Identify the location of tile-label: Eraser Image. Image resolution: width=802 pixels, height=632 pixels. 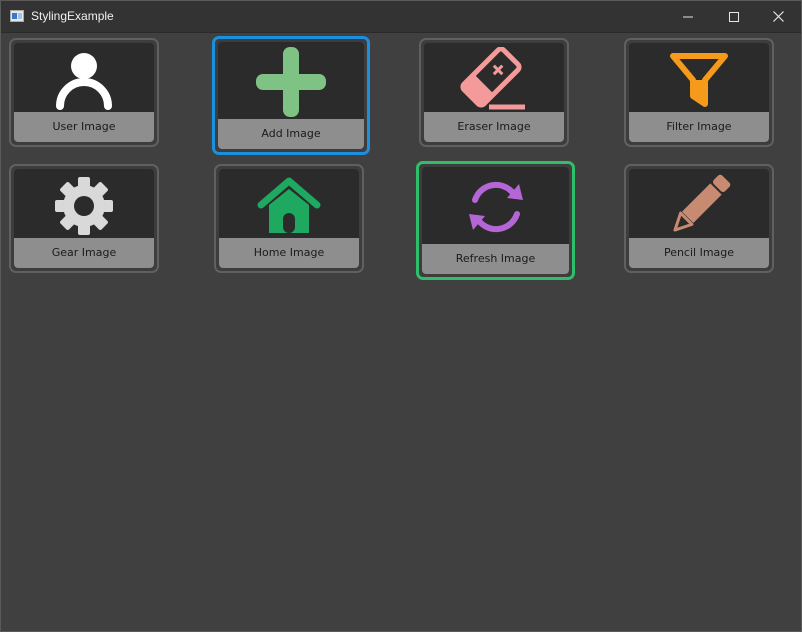
(494, 127).